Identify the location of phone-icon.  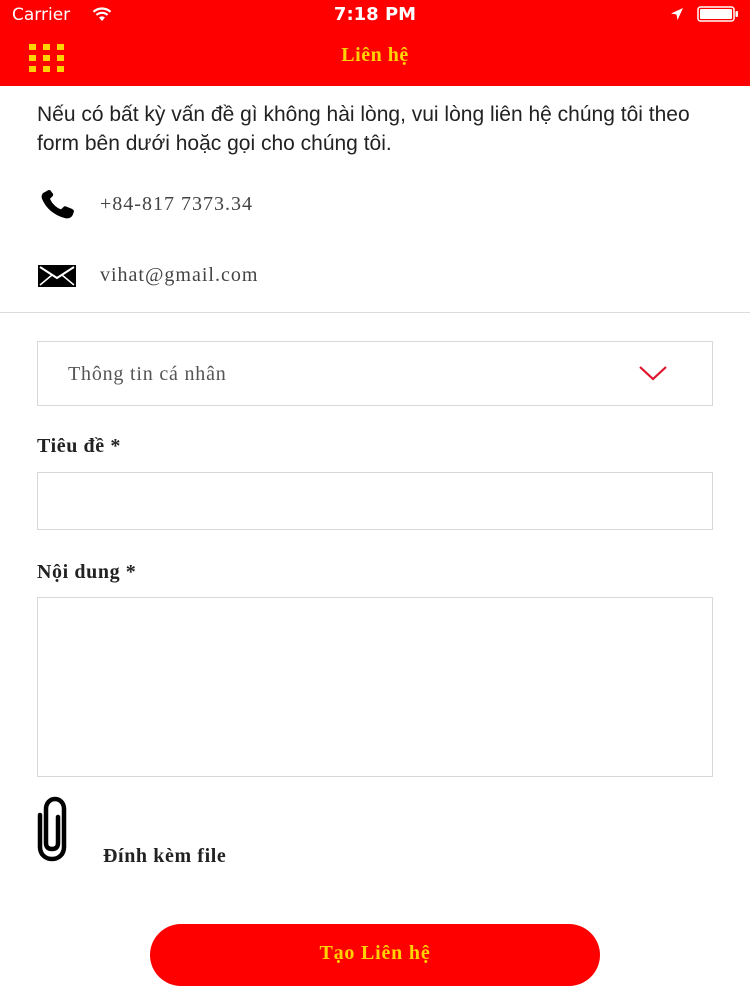
(57, 204).